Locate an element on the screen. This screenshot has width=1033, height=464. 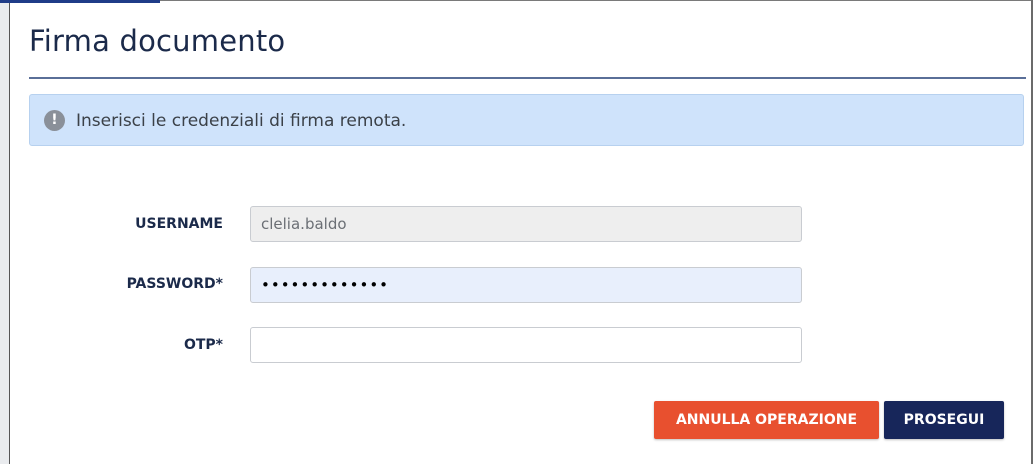
top-border is located at coordinates (596, 0).